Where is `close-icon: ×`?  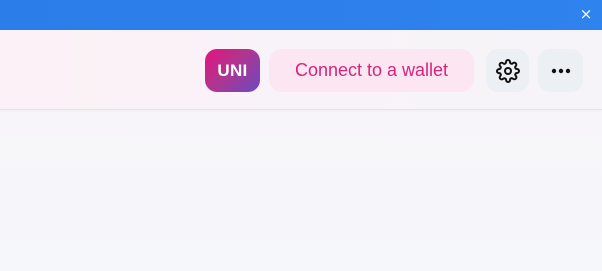 close-icon: × is located at coordinates (586, 14).